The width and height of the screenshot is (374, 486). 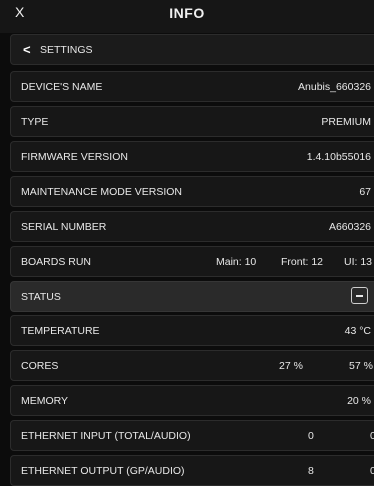 I want to click on back-label: SETTINGS, so click(x=66, y=50).